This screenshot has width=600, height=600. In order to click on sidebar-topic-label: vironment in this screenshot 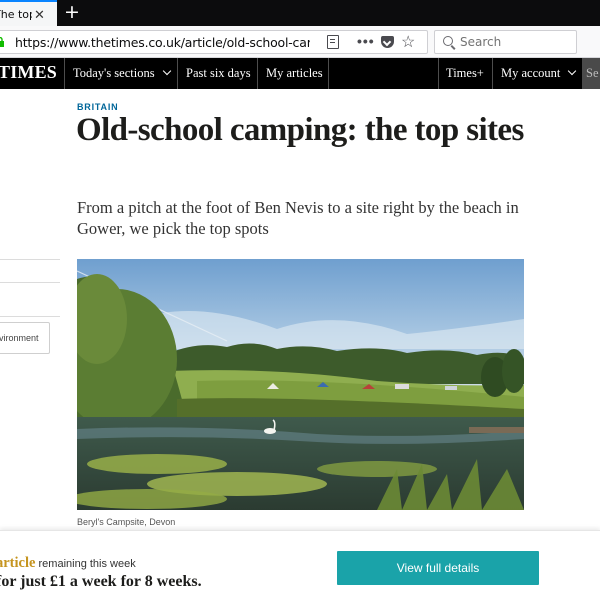, I will do `click(19, 338)`.